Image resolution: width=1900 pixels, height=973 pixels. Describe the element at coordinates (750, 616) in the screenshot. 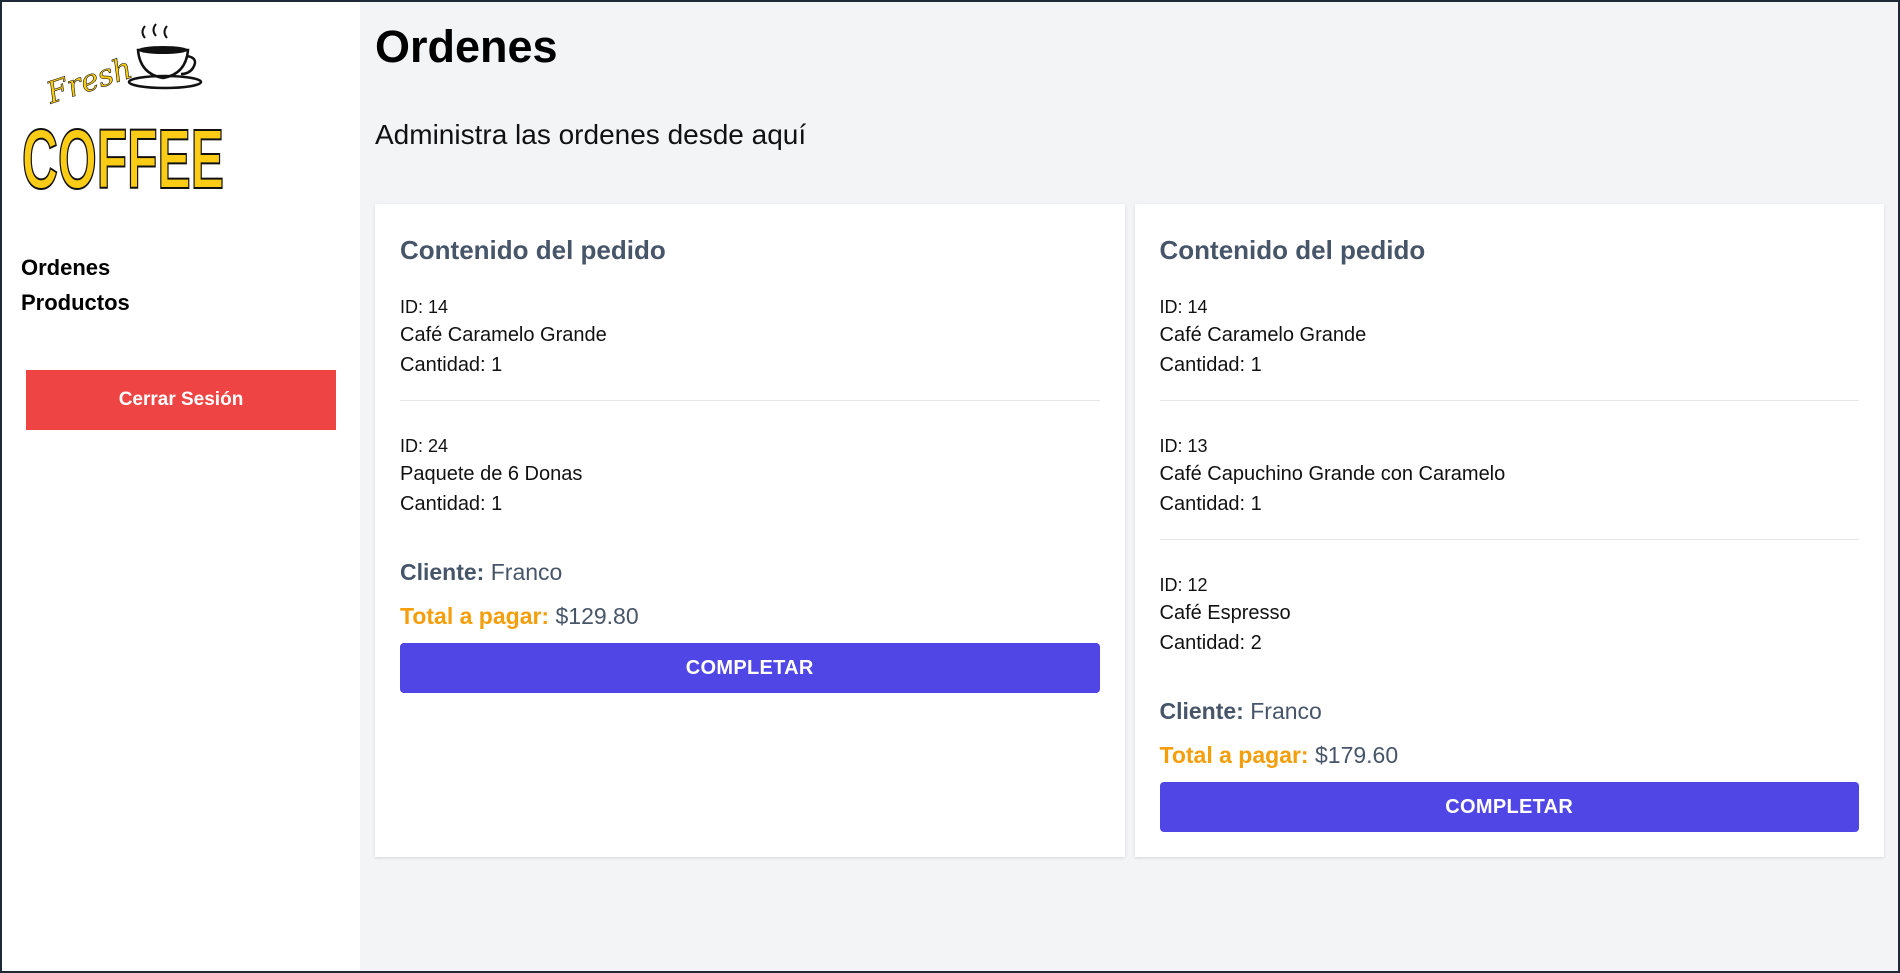

I see `order-total: Total a pagar: $129.80` at that location.